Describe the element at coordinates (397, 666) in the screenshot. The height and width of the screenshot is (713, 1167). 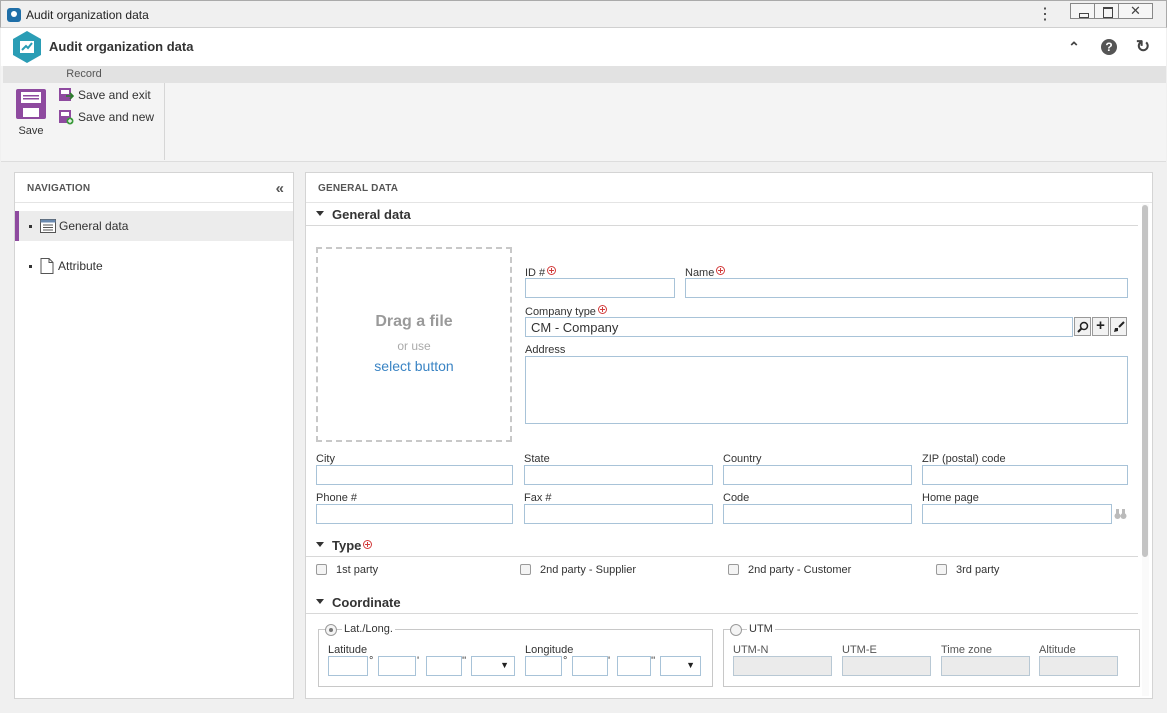
I see `latitude-minutes-field` at that location.